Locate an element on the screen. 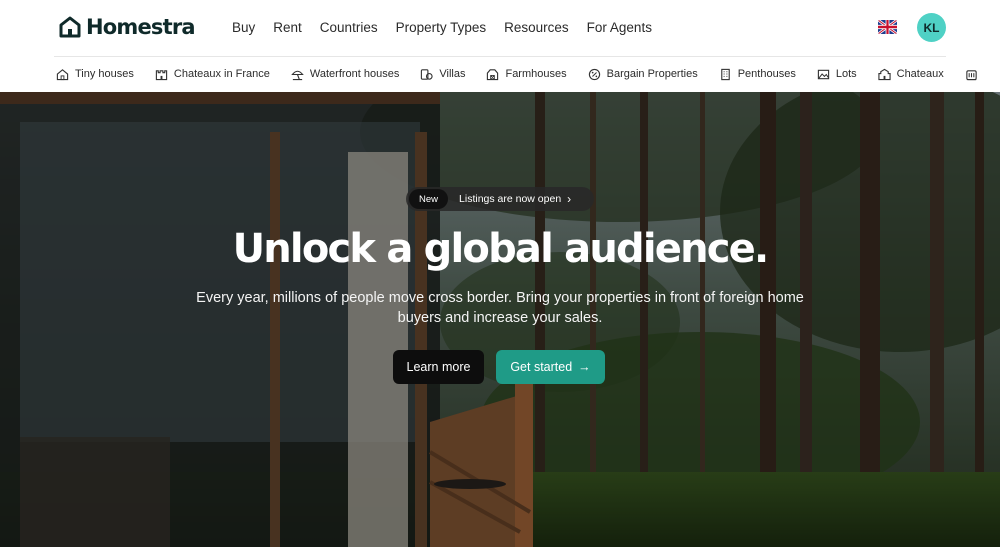 Image resolution: width=1000 pixels, height=547 pixels. category-villas: Villas is located at coordinates (442, 74).